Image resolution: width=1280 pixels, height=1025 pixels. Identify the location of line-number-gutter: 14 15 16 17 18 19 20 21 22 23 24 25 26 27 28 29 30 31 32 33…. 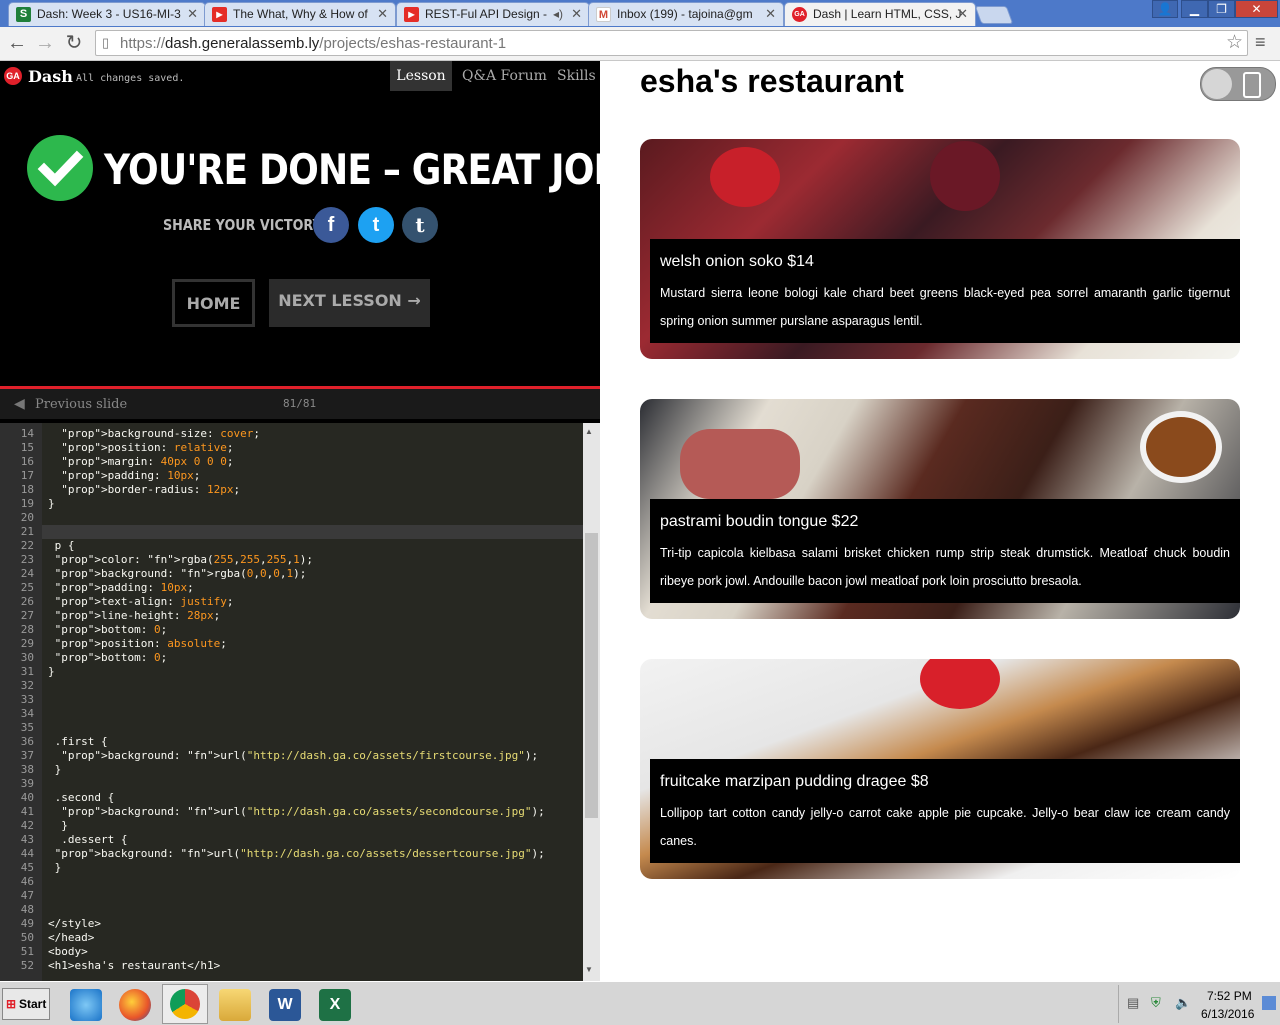
(21, 702).